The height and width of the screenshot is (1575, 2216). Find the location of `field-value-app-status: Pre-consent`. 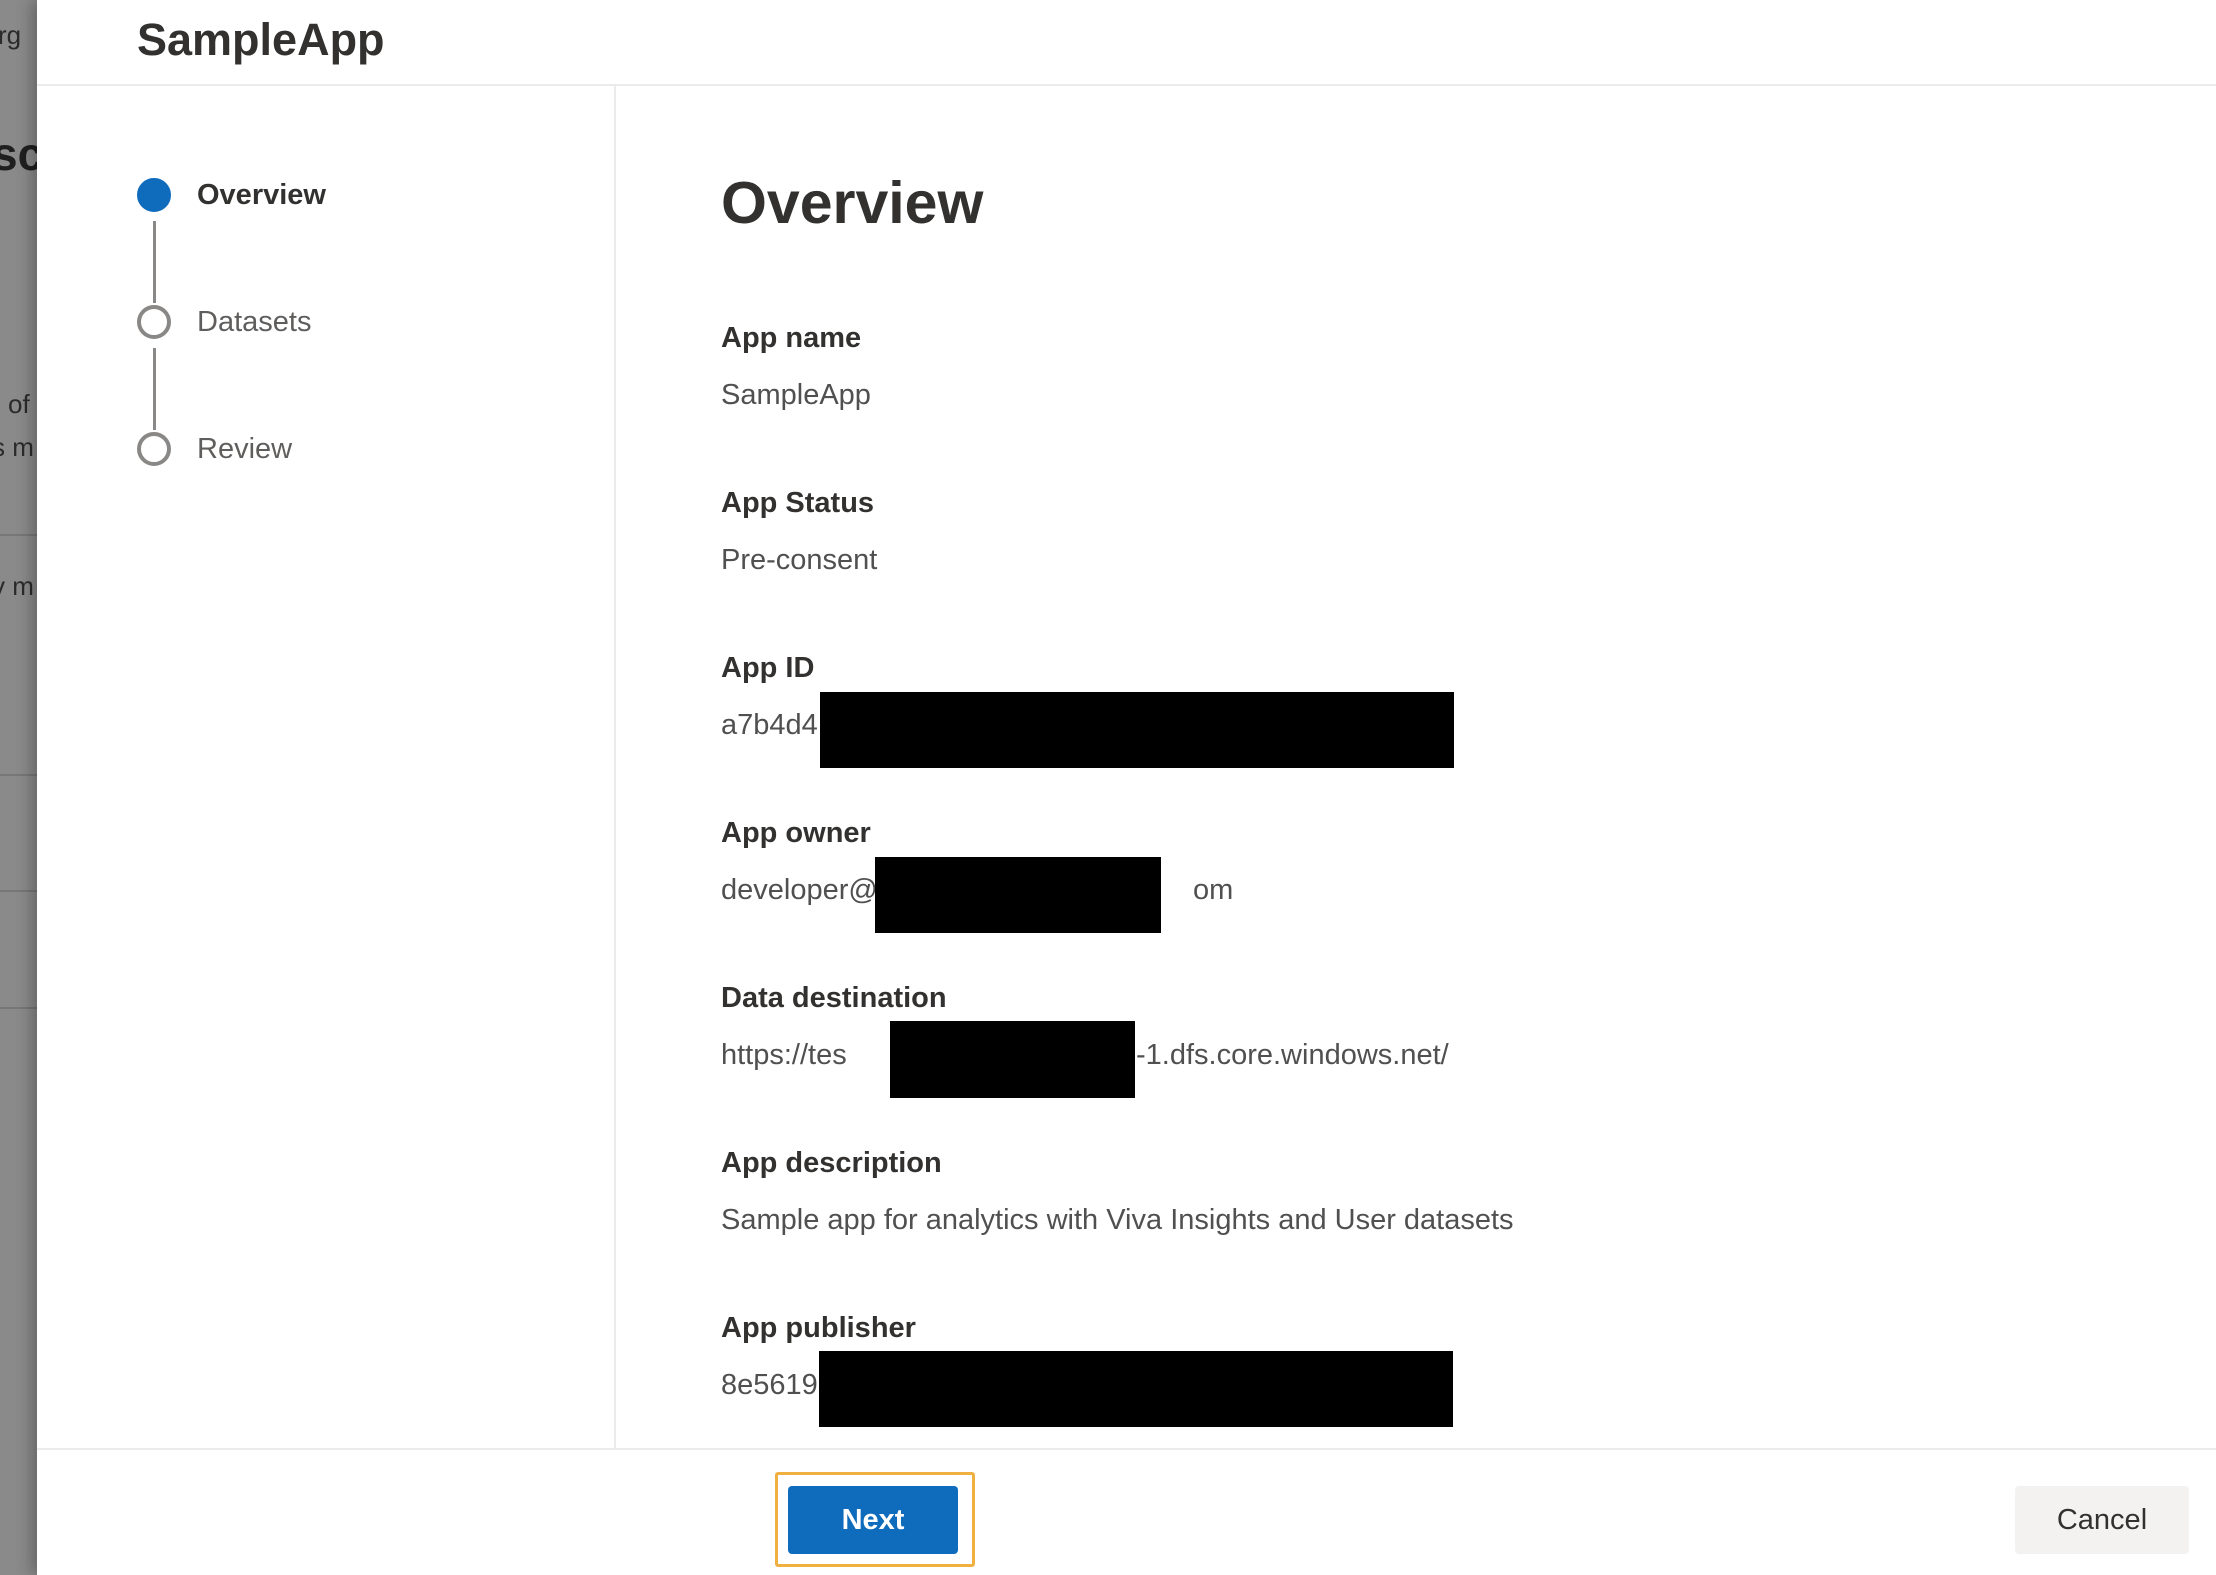

field-value-app-status: Pre-consent is located at coordinates (799, 560).